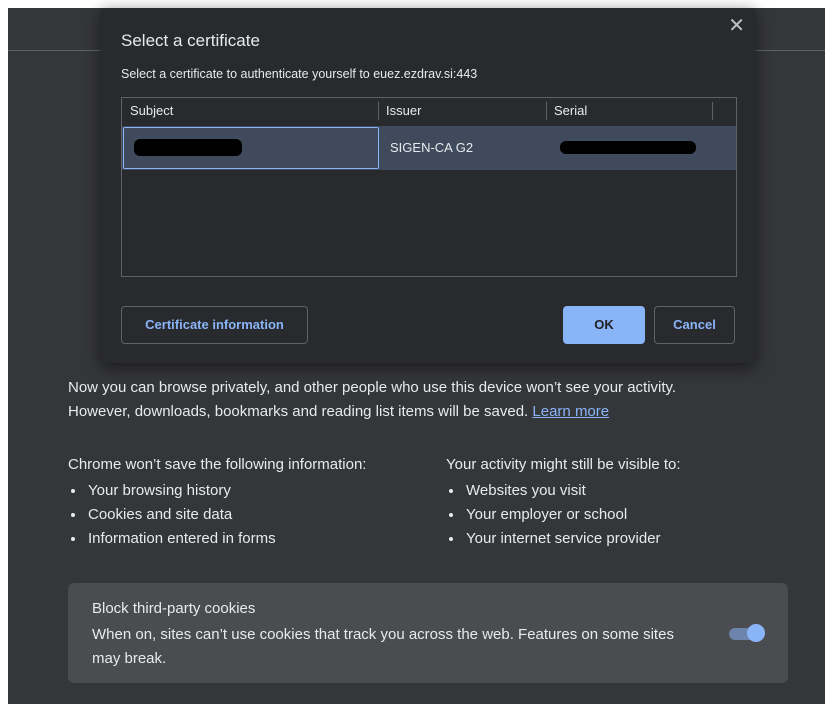 The image size is (825, 704). Describe the element at coordinates (756, 633) in the screenshot. I see `toggle-knob` at that location.